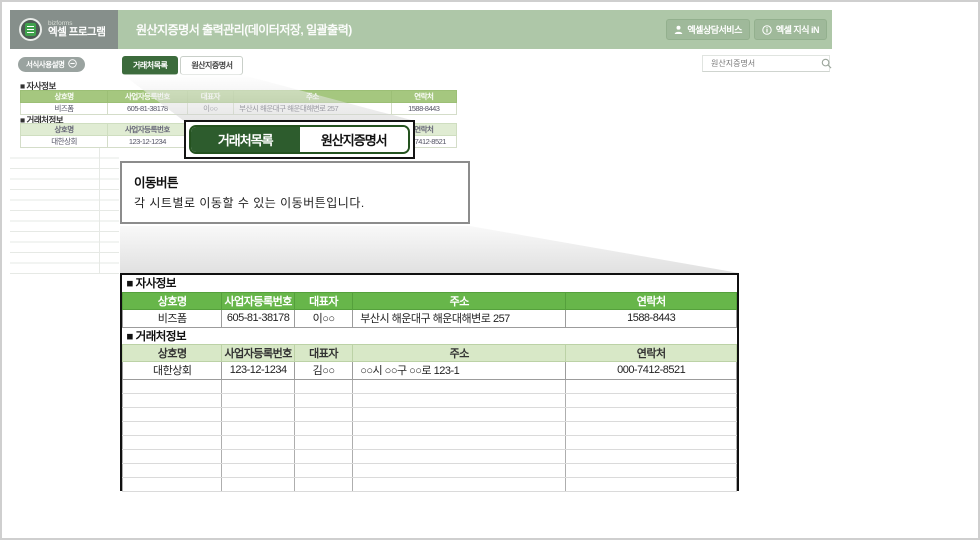  Describe the element at coordinates (429, 249) in the screenshot. I see `zoom-beam-table` at that location.